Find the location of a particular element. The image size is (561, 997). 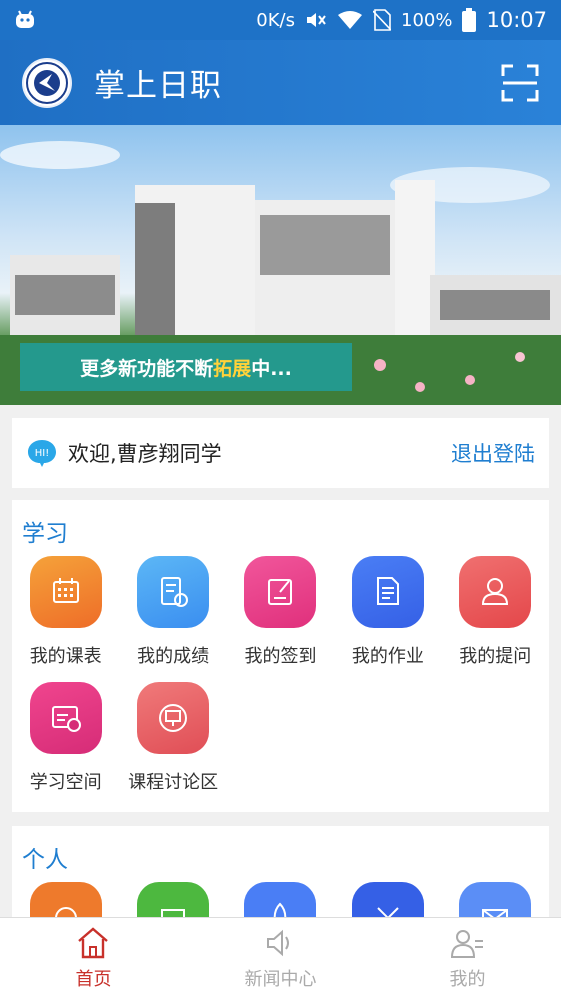

study-item-3: 我的作业 is located at coordinates (387, 612).